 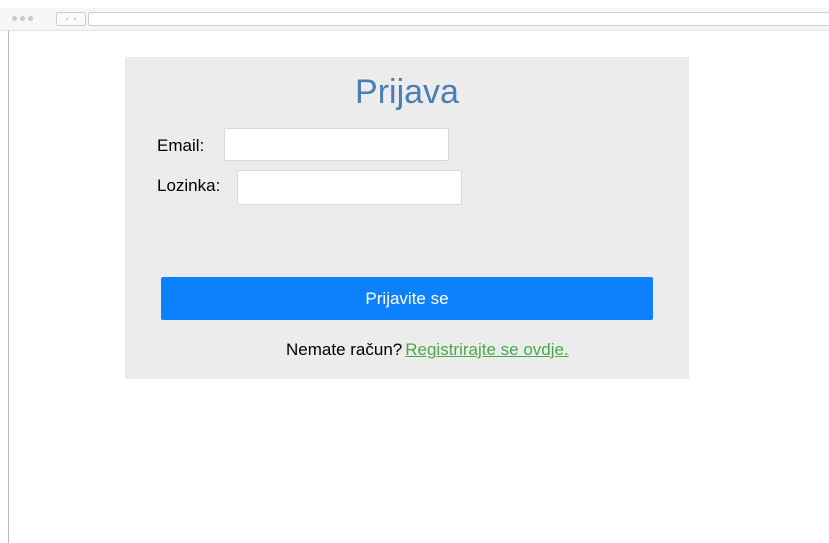 What do you see at coordinates (75, 19) in the screenshot?
I see `forward-icon: ›` at bounding box center [75, 19].